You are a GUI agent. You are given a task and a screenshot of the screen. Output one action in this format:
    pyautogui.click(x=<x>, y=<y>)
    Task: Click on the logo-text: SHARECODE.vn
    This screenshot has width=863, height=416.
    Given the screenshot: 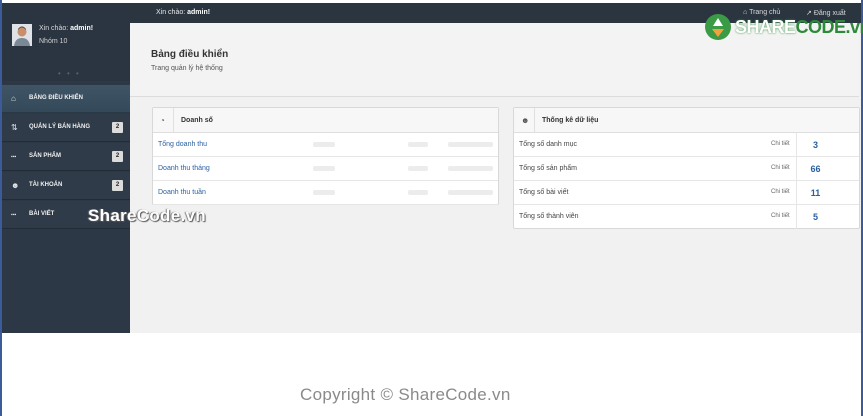 What is the action you would take?
    pyautogui.click(x=799, y=27)
    